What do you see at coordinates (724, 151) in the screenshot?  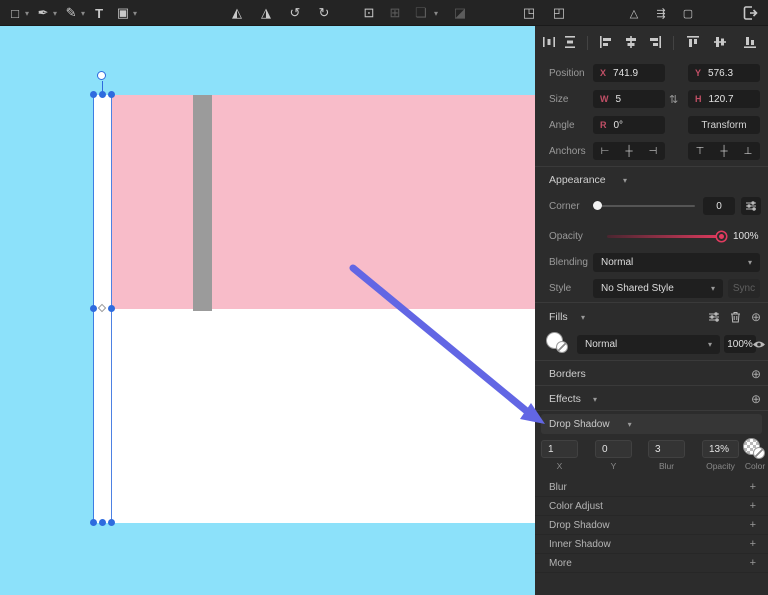 I see `anchor-center-v-icon: ┼` at bounding box center [724, 151].